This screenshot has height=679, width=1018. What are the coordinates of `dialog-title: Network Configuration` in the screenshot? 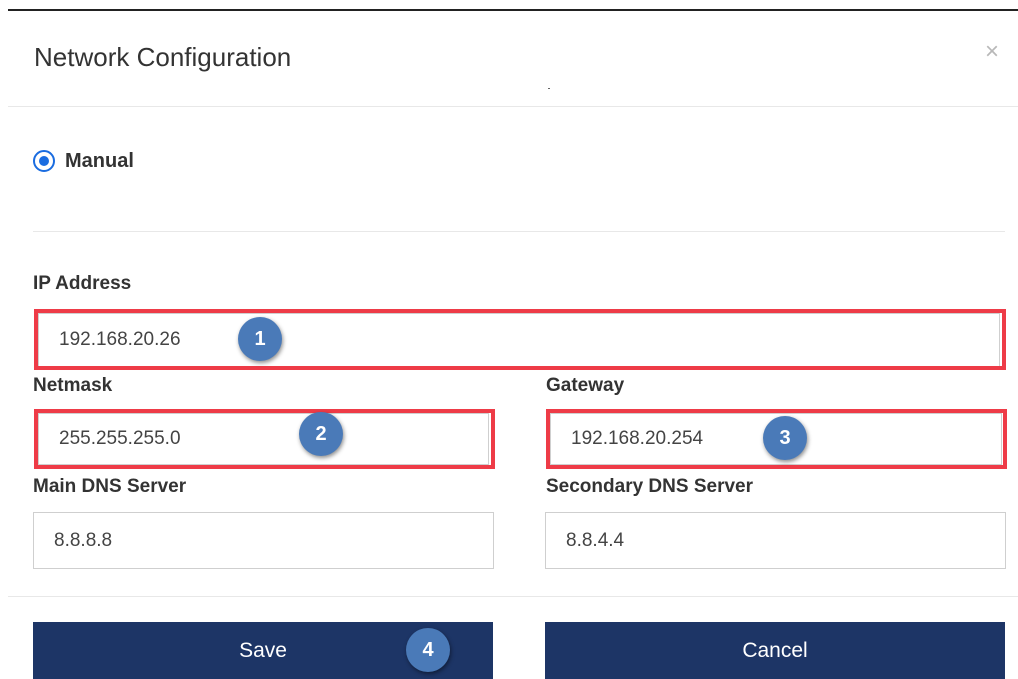 It's located at (163, 57).